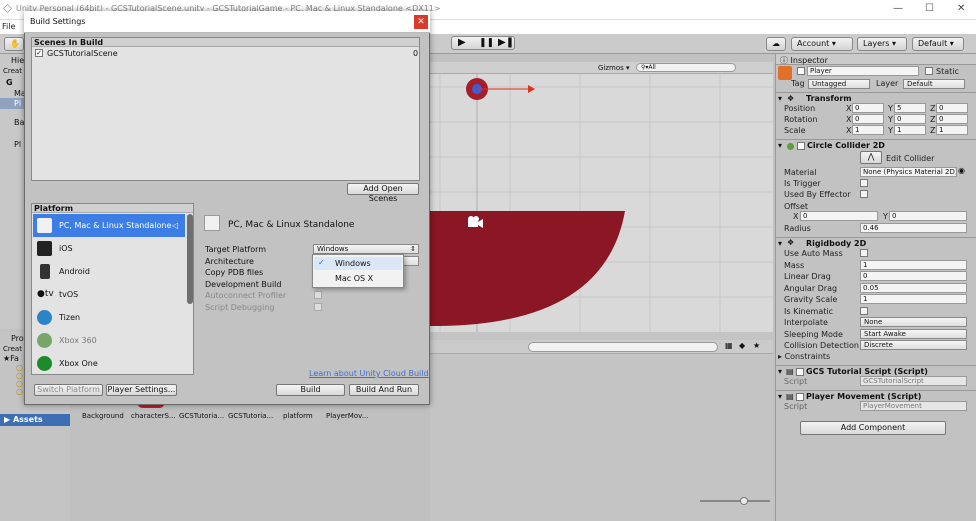  Describe the element at coordinates (12, 71) in the screenshot. I see `hierarchy-create: Creat` at that location.